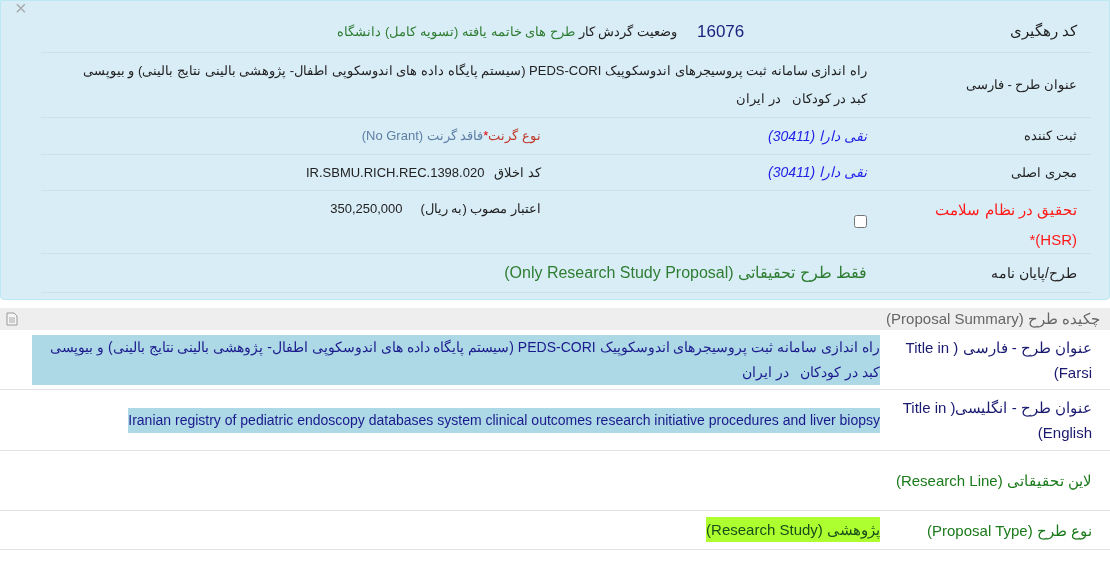 The image size is (1110, 571). What do you see at coordinates (1044, 172) in the screenshot?
I see `field-label: مجری اصلی` at bounding box center [1044, 172].